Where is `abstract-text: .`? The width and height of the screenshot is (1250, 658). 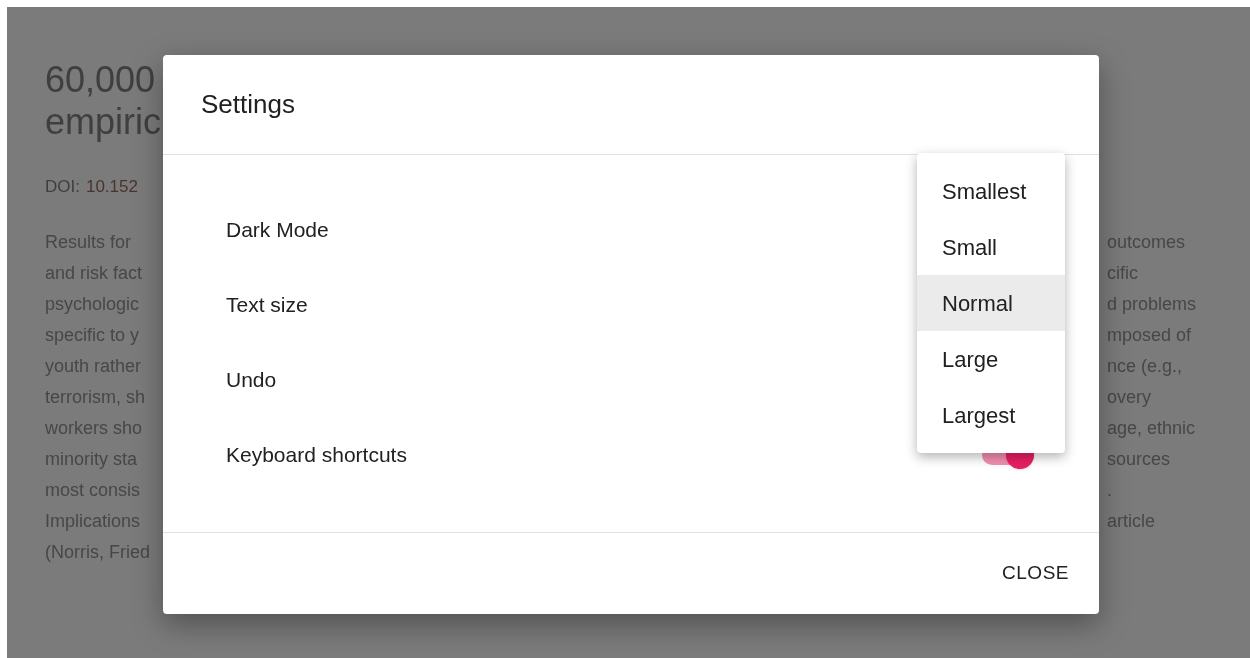 abstract-text: . is located at coordinates (1110, 490).